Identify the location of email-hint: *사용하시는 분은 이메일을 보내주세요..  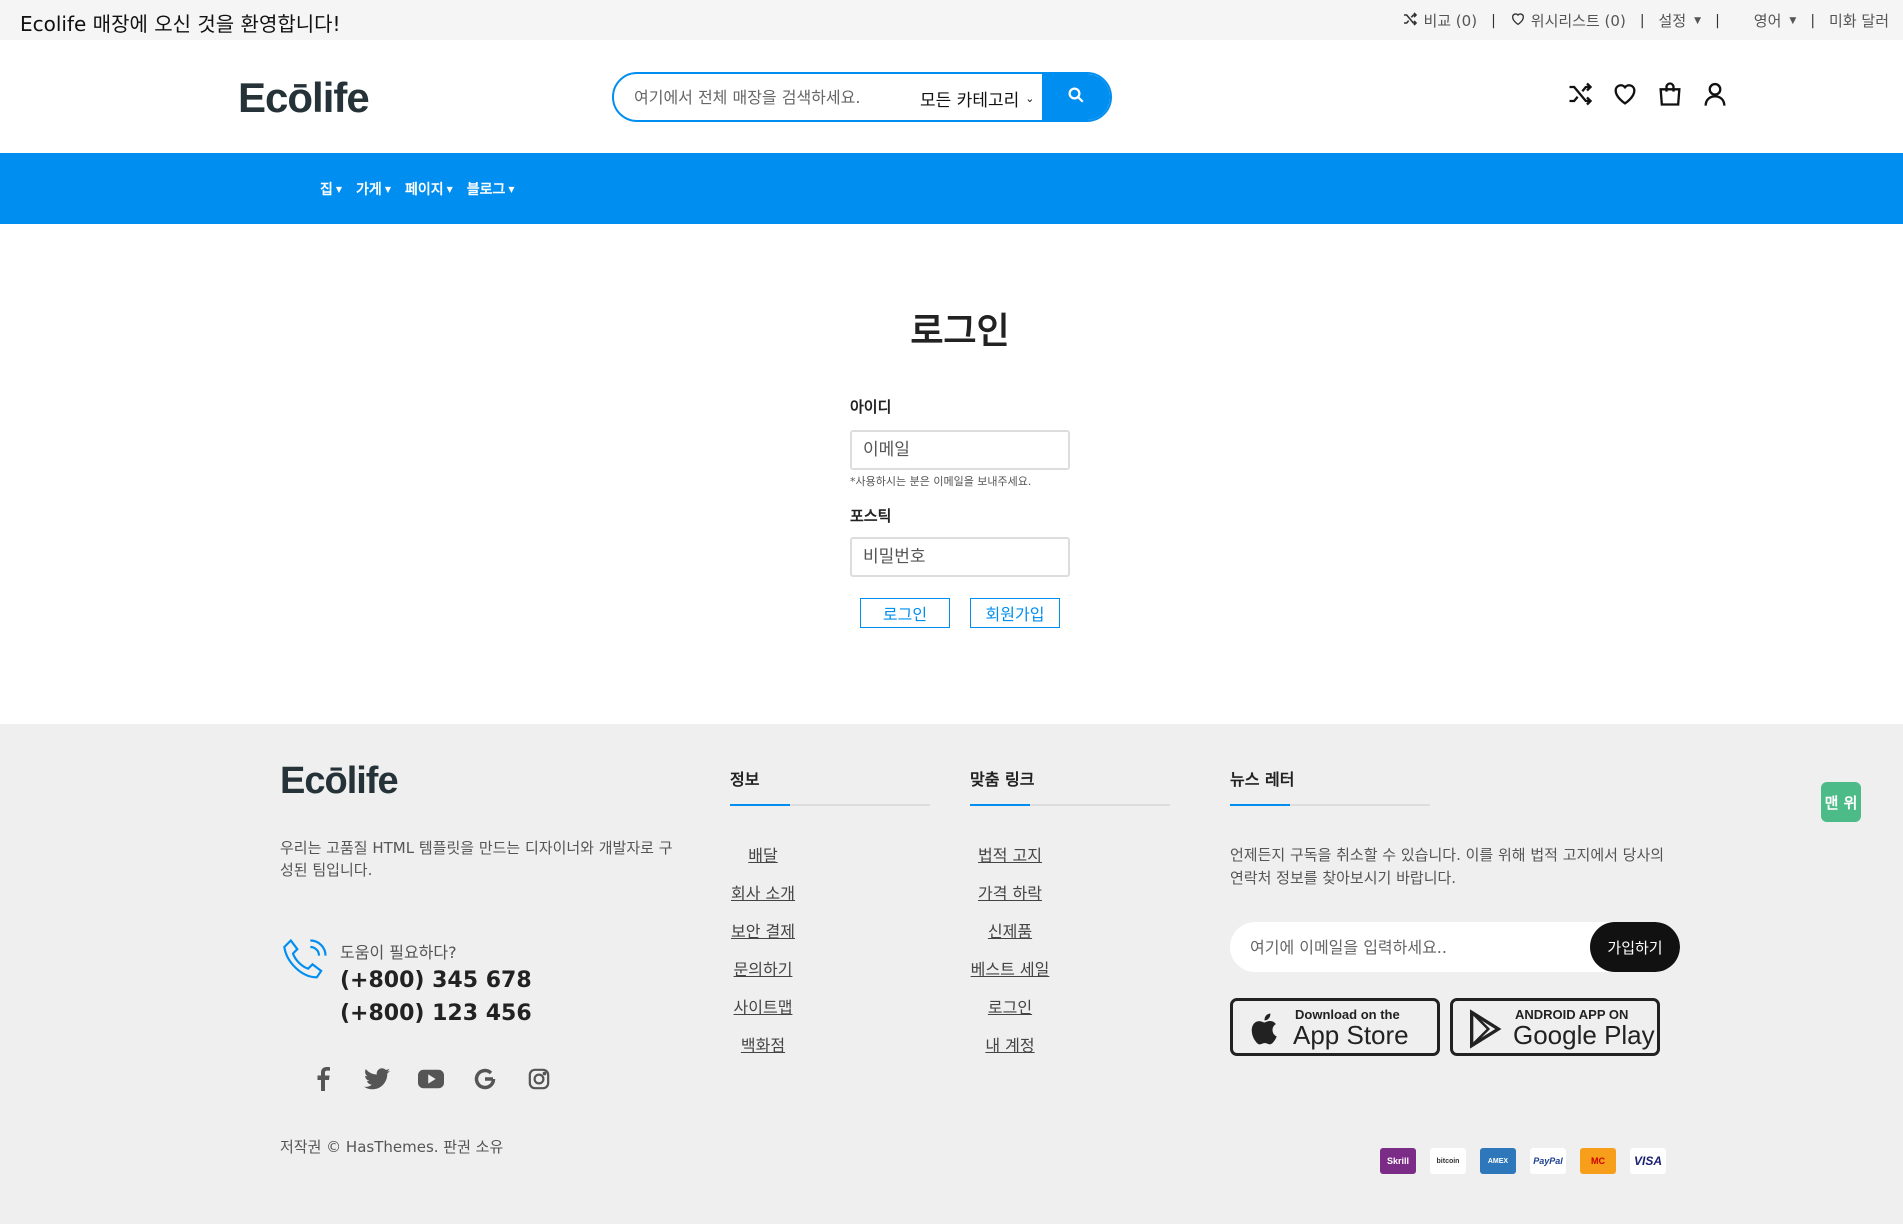
(941, 481).